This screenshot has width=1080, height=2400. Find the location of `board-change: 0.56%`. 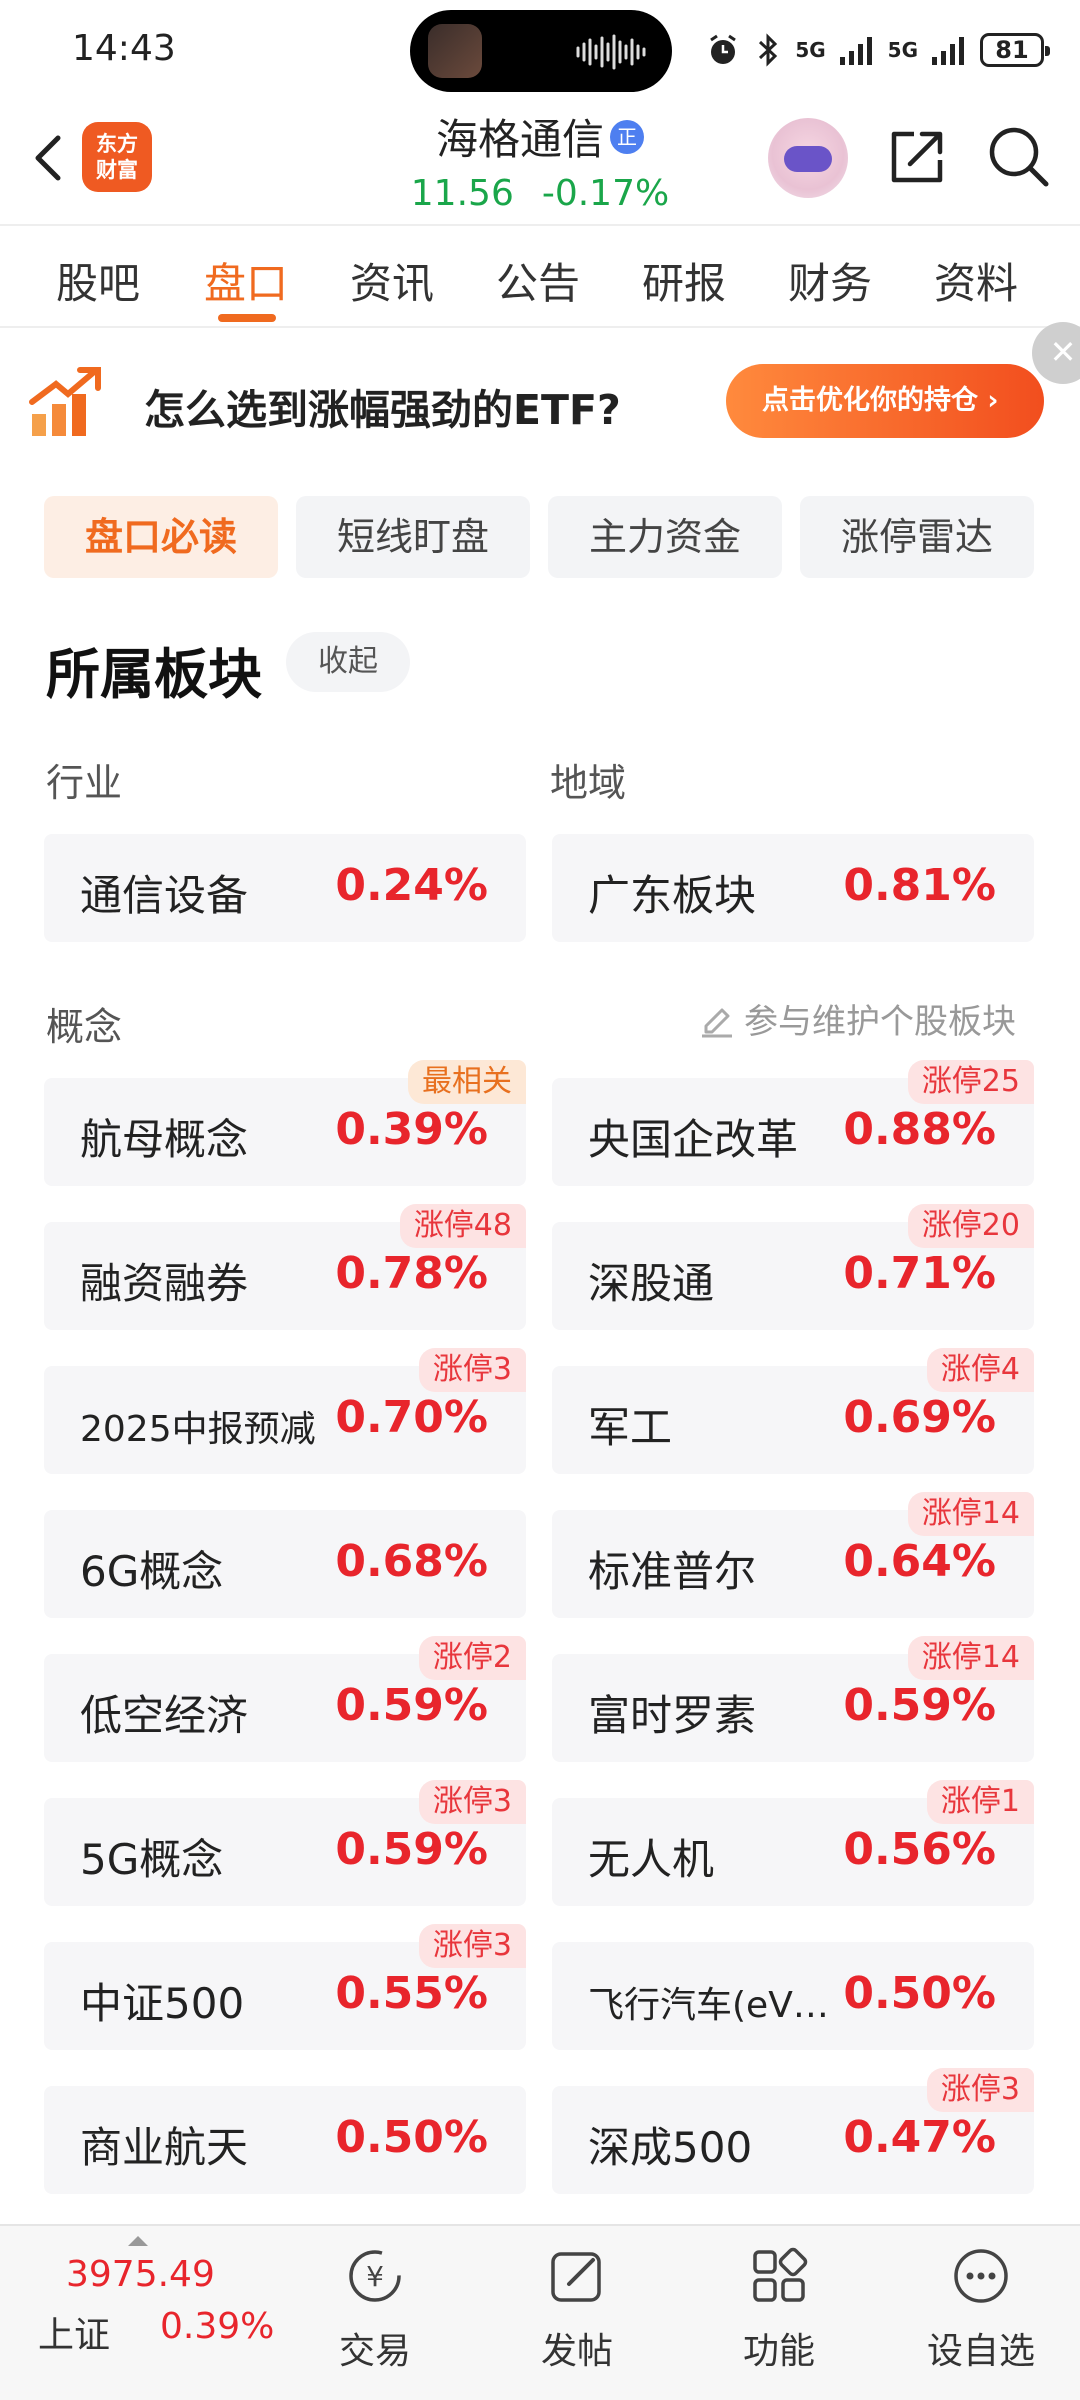

board-change: 0.56% is located at coordinates (919, 1849).